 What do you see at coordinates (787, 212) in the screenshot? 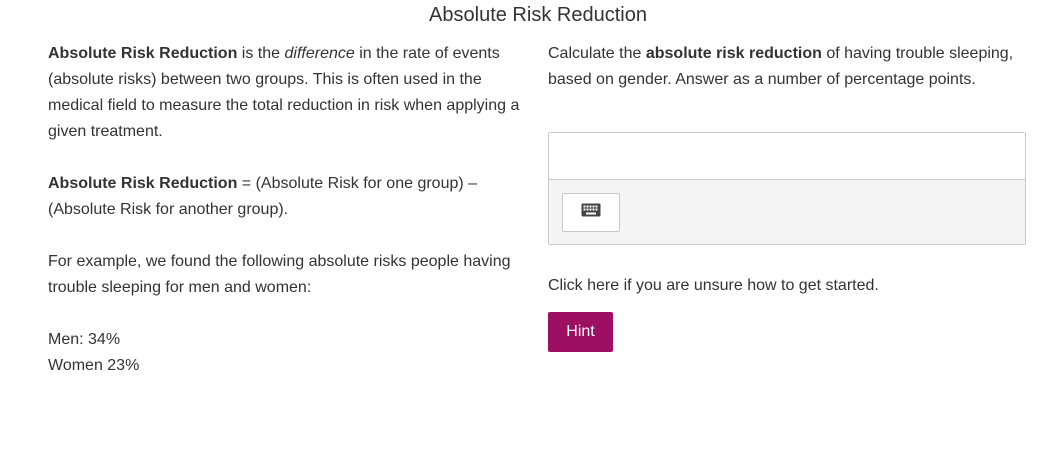
I see `answer-toolbar` at bounding box center [787, 212].